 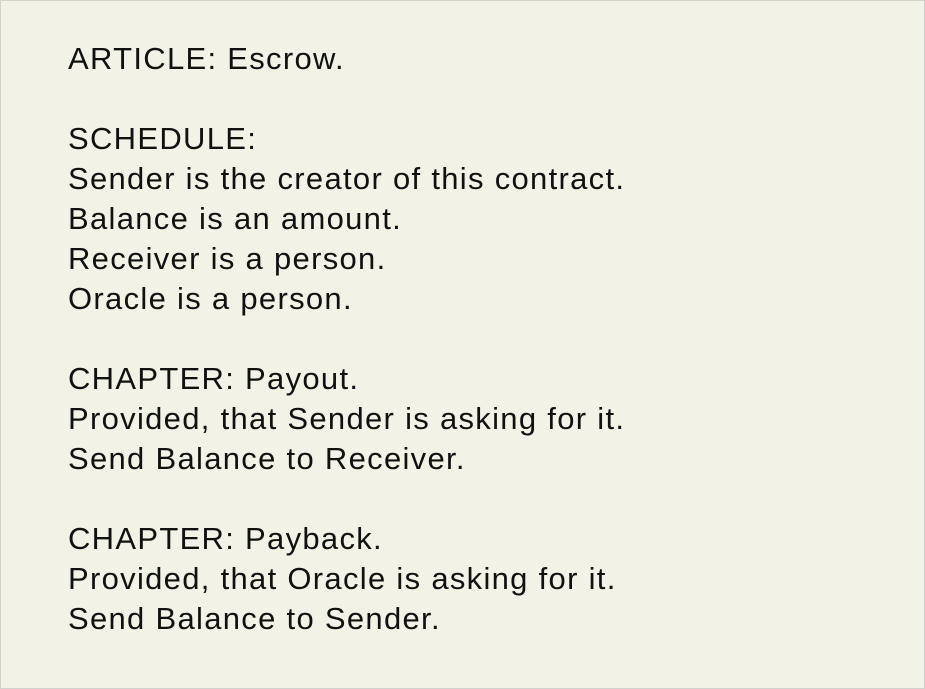 What do you see at coordinates (347, 418) in the screenshot?
I see `chapter-payout-line: Provided, that Sender is asking for it.` at bounding box center [347, 418].